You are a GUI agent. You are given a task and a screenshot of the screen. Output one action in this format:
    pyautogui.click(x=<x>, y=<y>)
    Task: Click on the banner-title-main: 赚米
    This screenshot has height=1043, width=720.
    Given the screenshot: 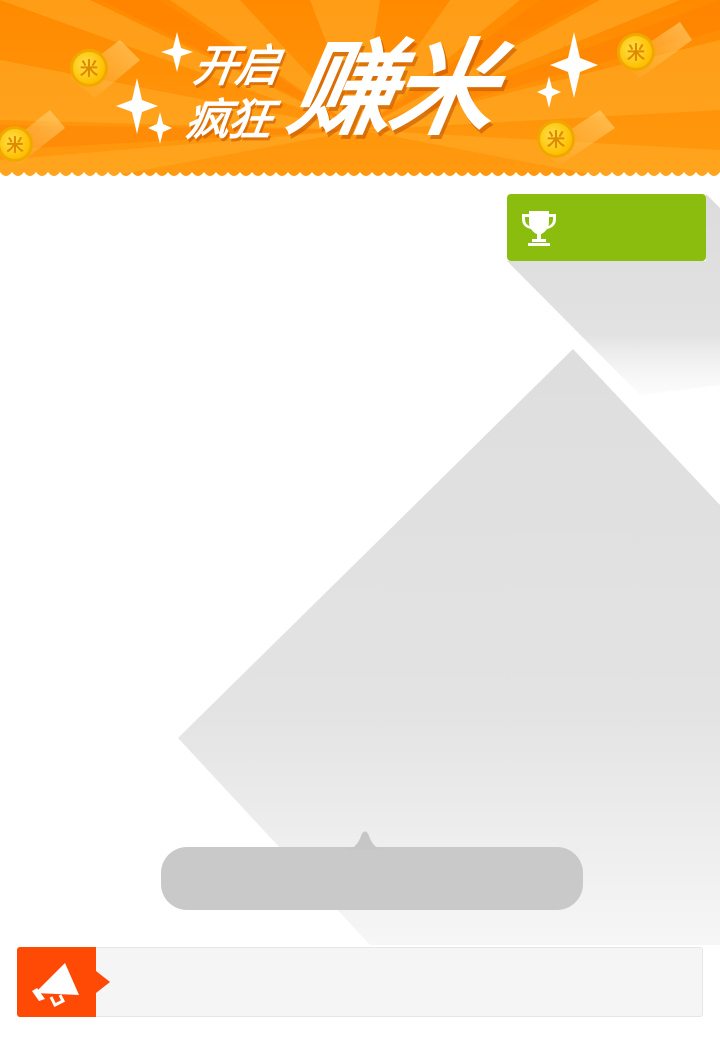 What is the action you would take?
    pyautogui.click(x=392, y=89)
    